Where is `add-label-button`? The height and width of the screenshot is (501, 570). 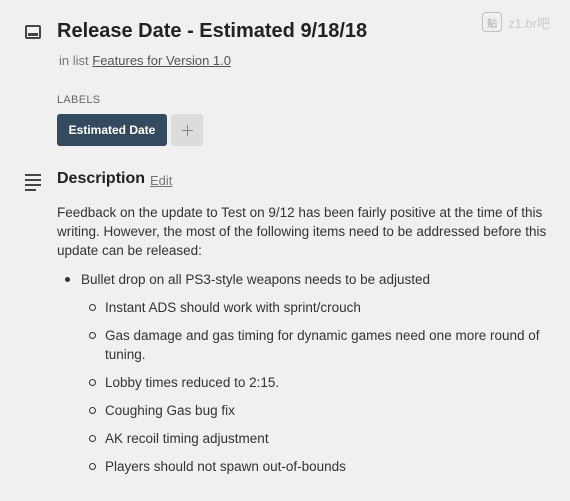
add-label-button is located at coordinates (187, 130).